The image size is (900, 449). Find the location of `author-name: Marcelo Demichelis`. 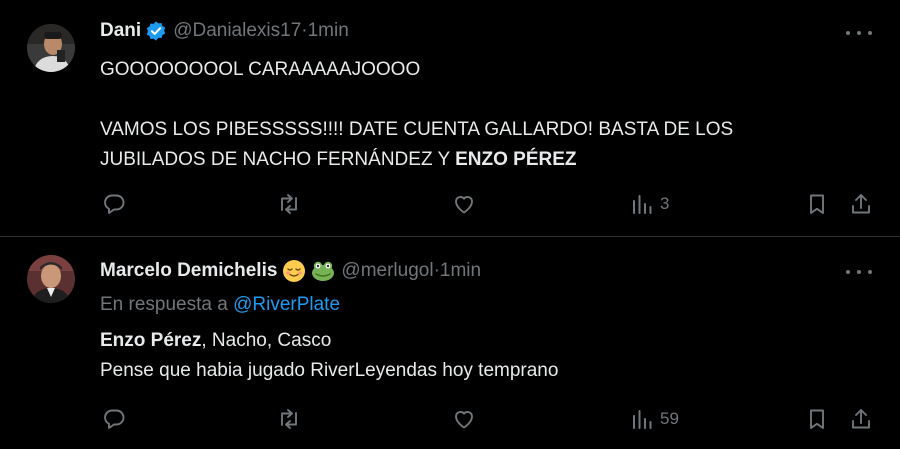

author-name: Marcelo Demichelis is located at coordinates (188, 271).